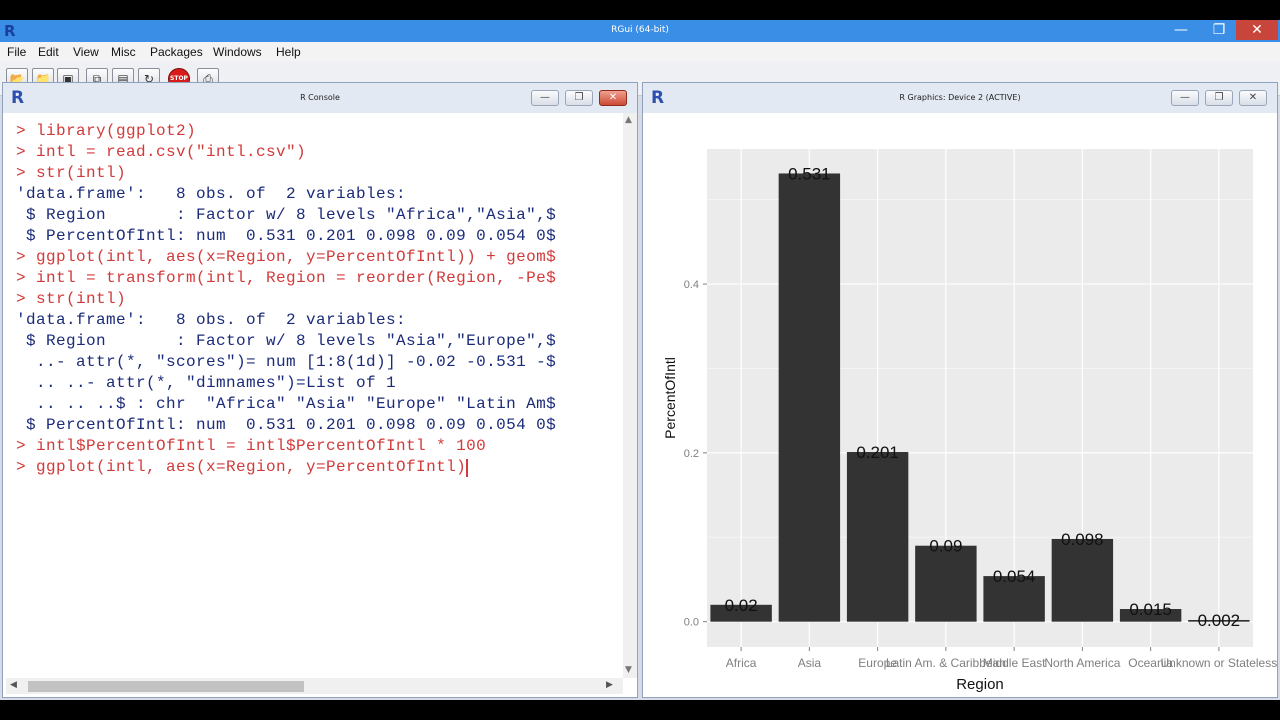 This screenshot has width=1280, height=720. Describe the element at coordinates (946, 583) in the screenshot. I see `bar-latin-am-caribbean` at that location.